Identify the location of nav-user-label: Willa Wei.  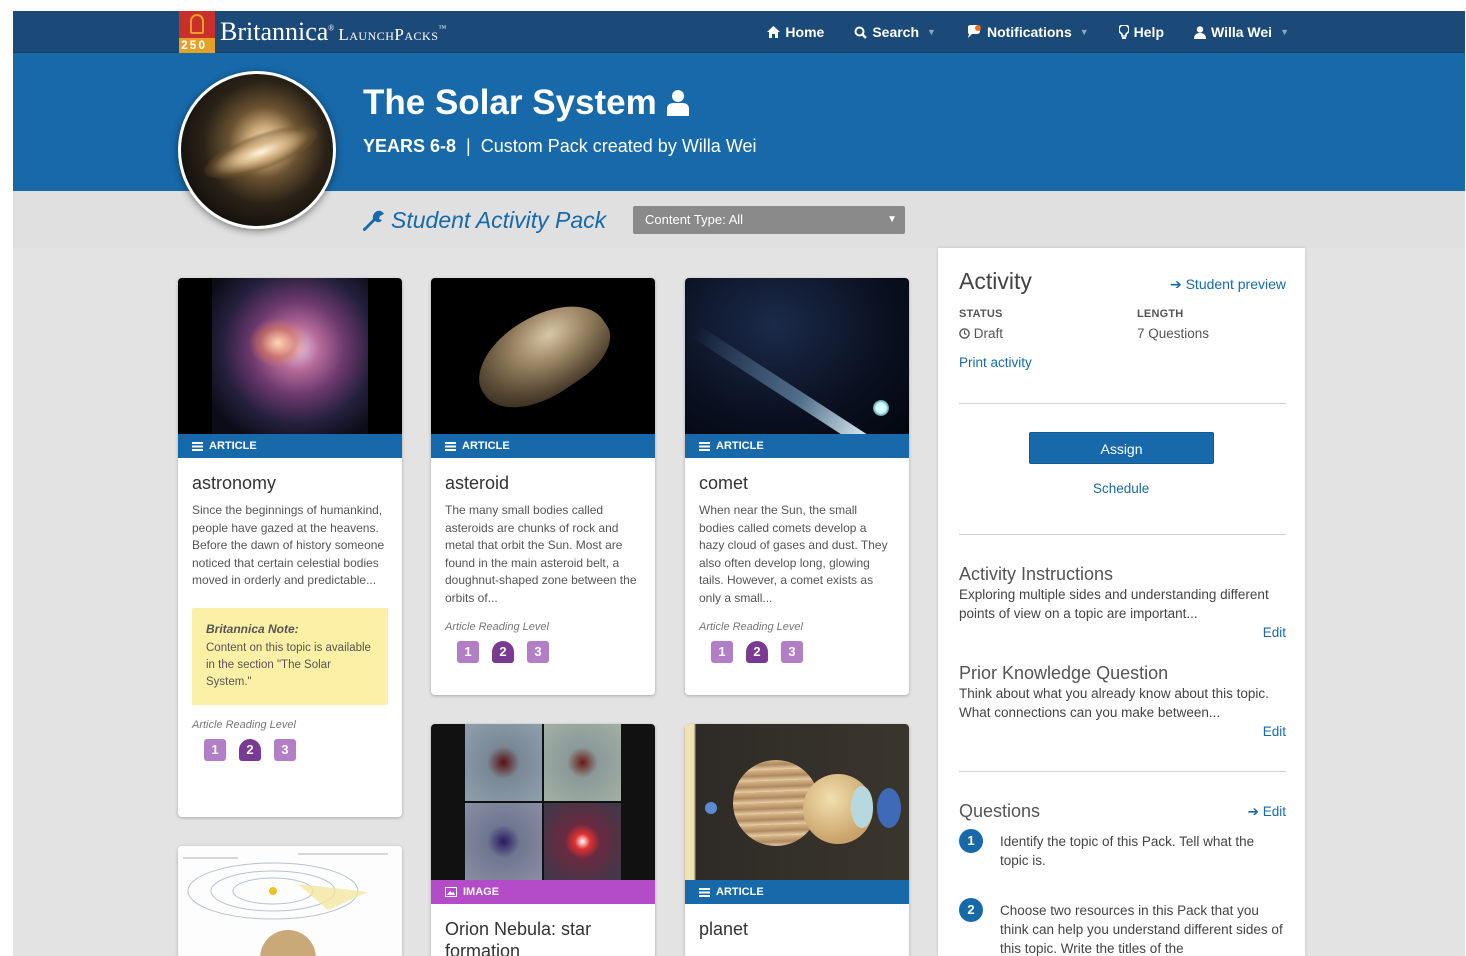
(1242, 32).